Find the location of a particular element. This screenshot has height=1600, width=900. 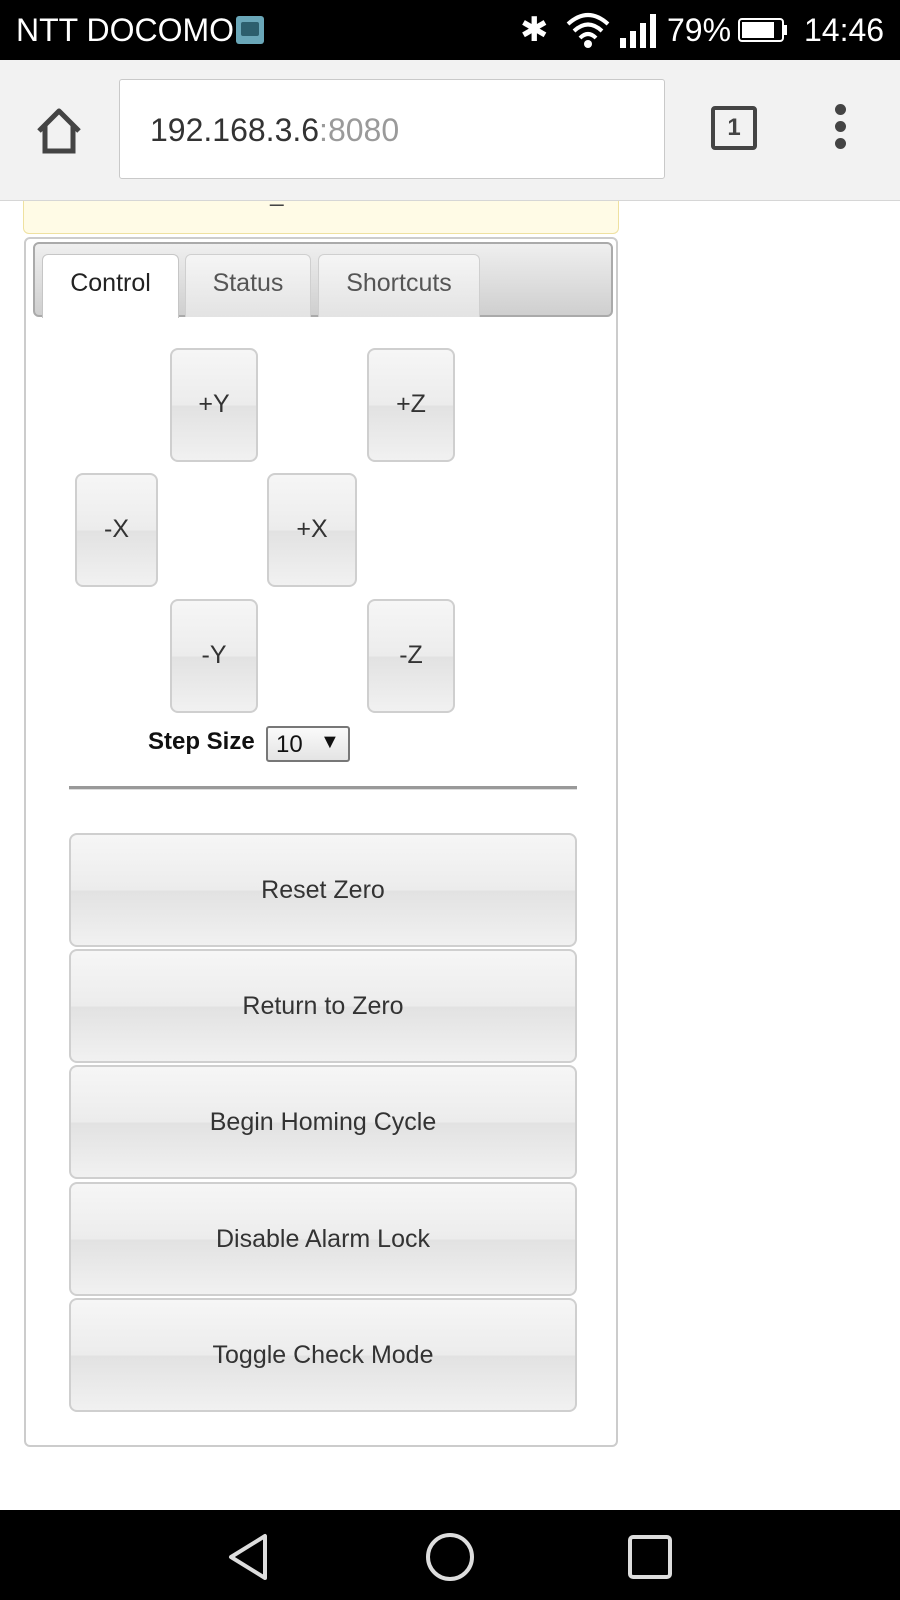

jog-plus-z-button: +Z is located at coordinates (411, 405).